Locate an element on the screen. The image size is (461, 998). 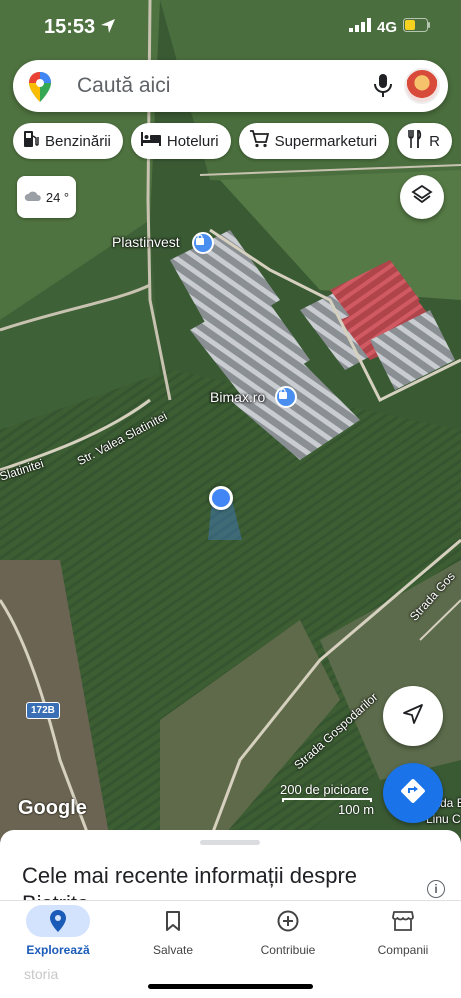
directions-button is located at coordinates (413, 793).